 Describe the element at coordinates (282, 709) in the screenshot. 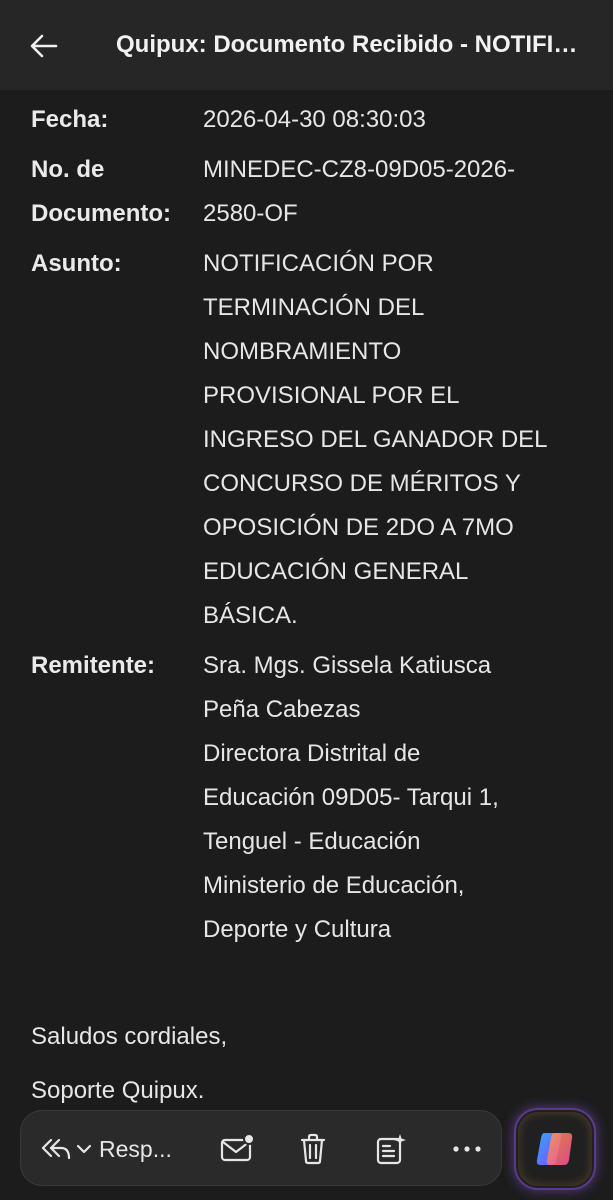

I see `remitente-line: Peña Cabezas` at that location.